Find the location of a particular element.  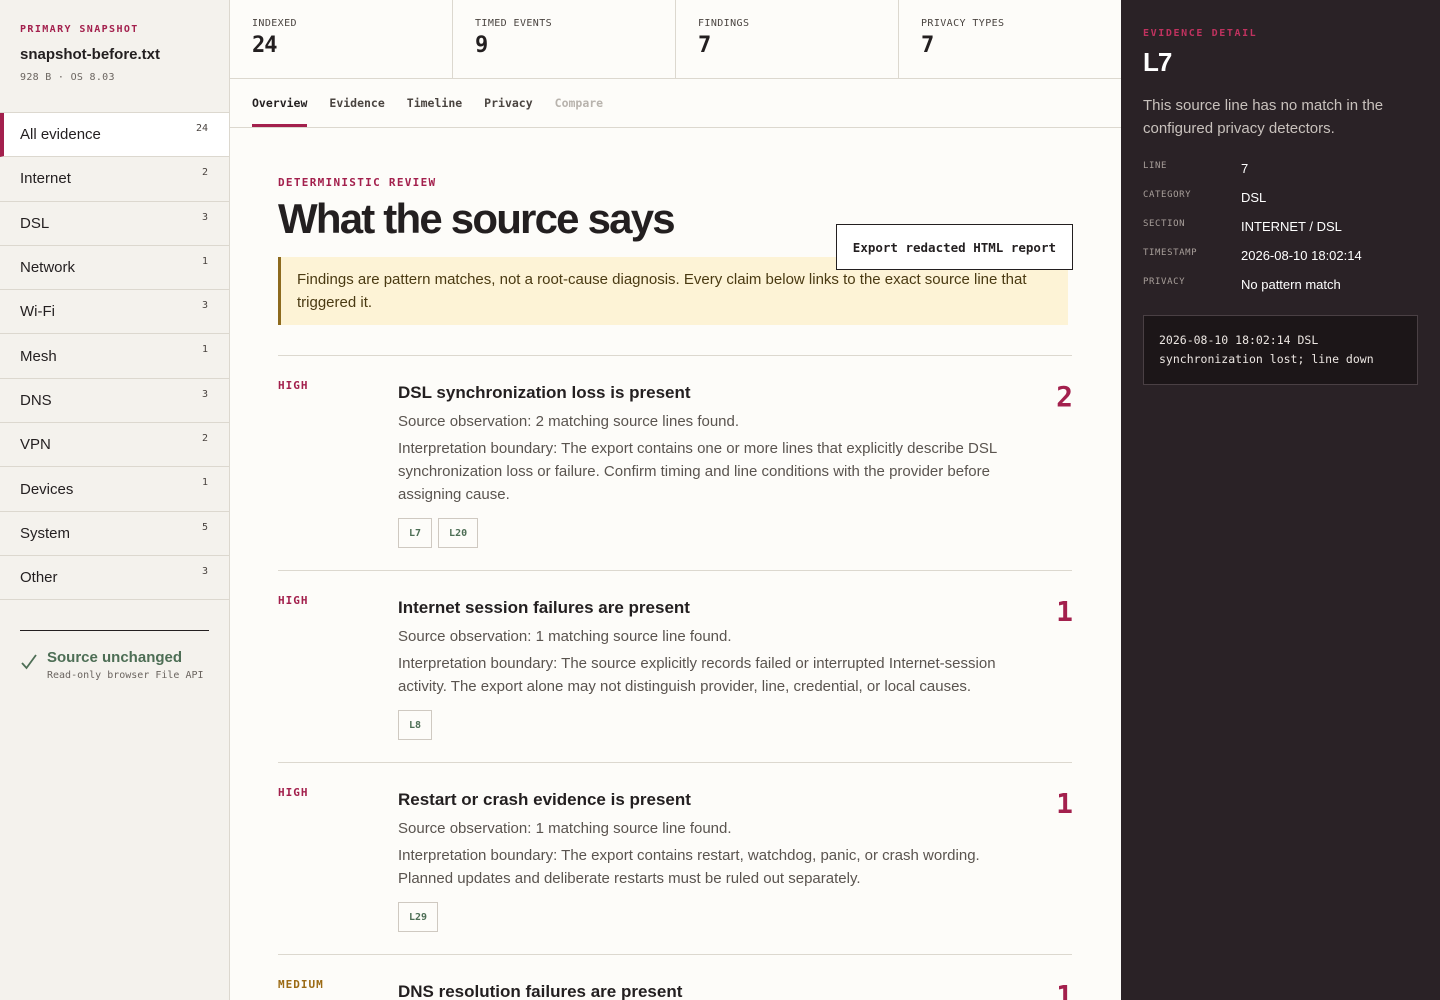

stat-label: FINDINGS is located at coordinates (724, 23).